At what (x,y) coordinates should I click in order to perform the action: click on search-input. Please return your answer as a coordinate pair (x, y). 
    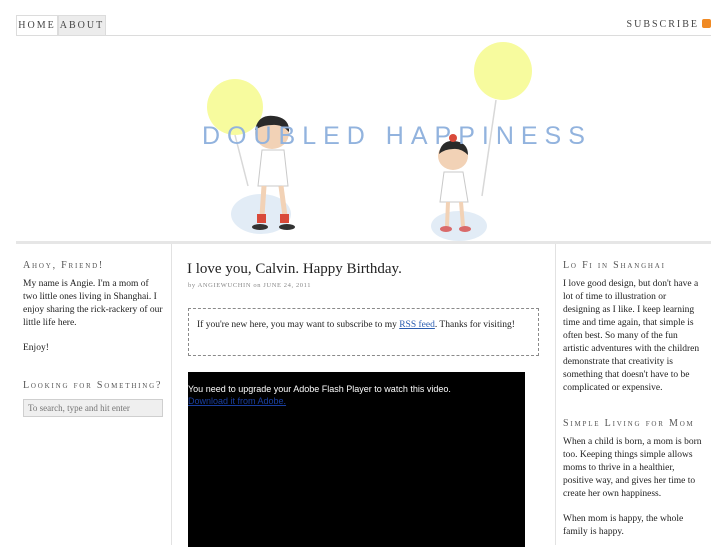
    Looking at the image, I should click on (93, 408).